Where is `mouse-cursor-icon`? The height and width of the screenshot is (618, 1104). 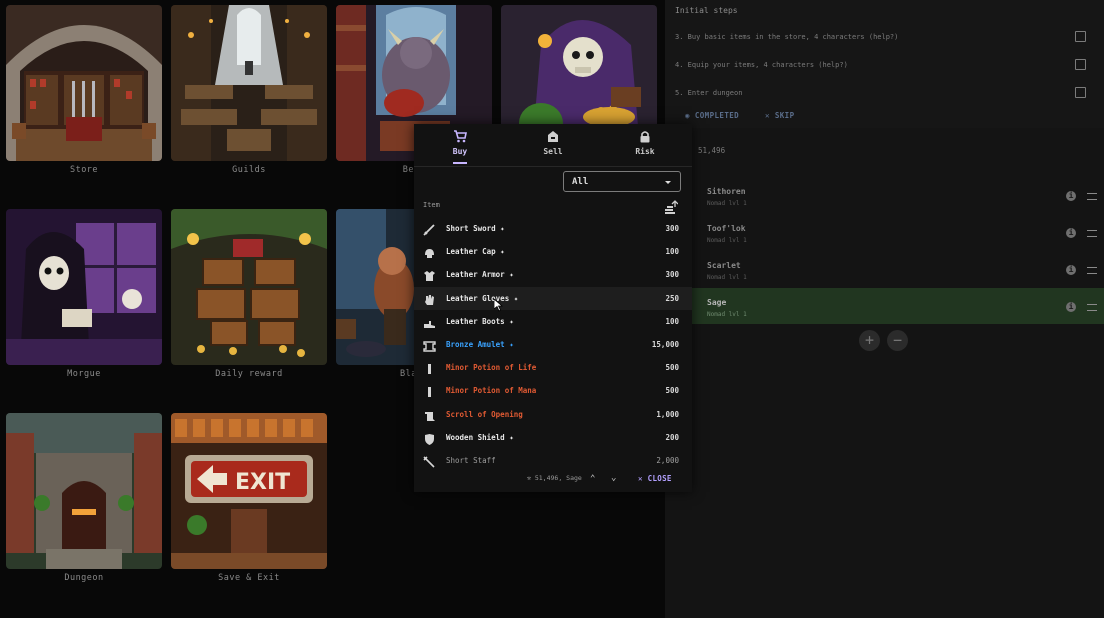
mouse-cursor-icon is located at coordinates (498, 305).